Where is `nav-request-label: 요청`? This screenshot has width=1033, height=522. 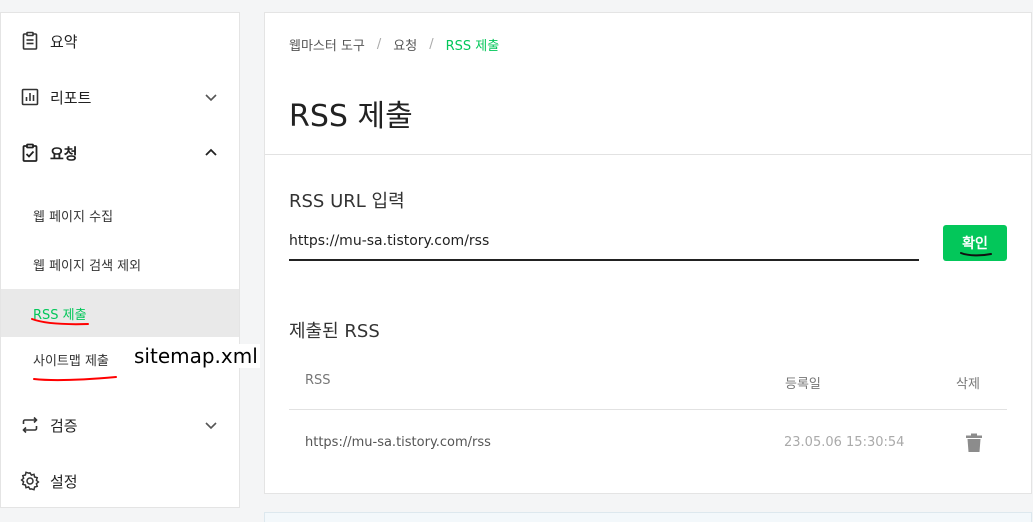 nav-request-label: 요청 is located at coordinates (64, 153).